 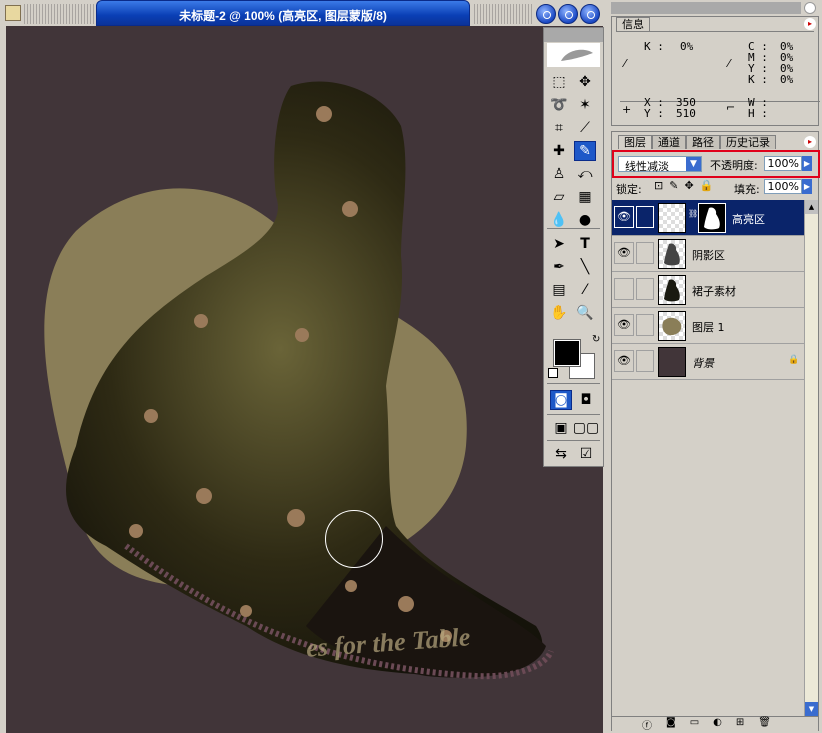 I want to click on history-brush-icon: ⤺, so click(x=585, y=174).